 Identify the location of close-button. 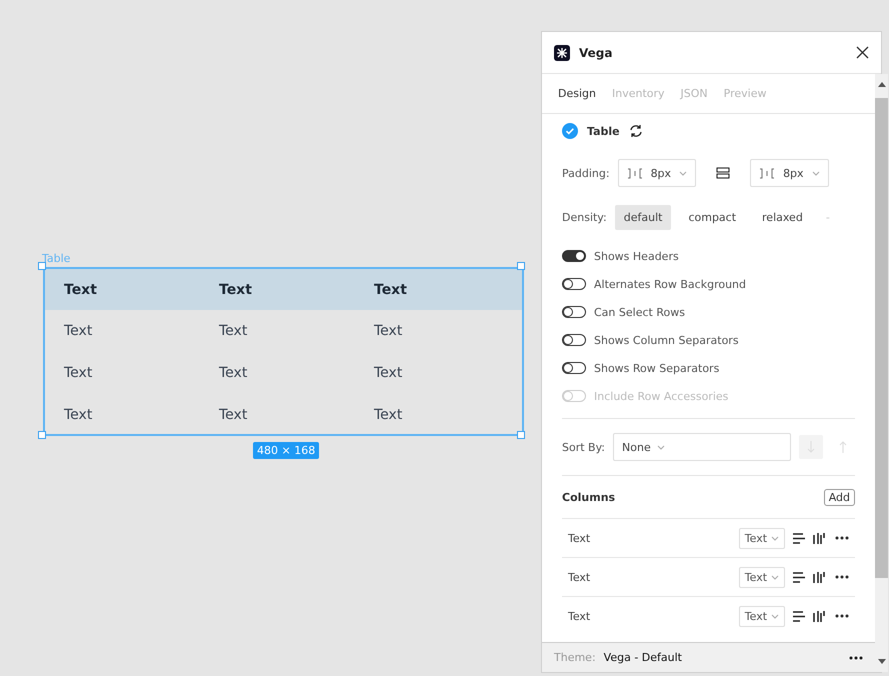
(862, 52).